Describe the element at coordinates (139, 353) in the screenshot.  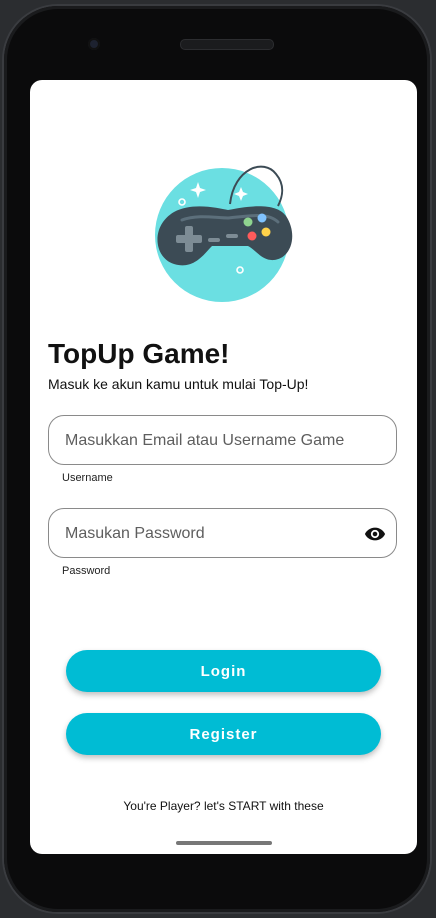
I see `app-title: TopUp Game!` at that location.